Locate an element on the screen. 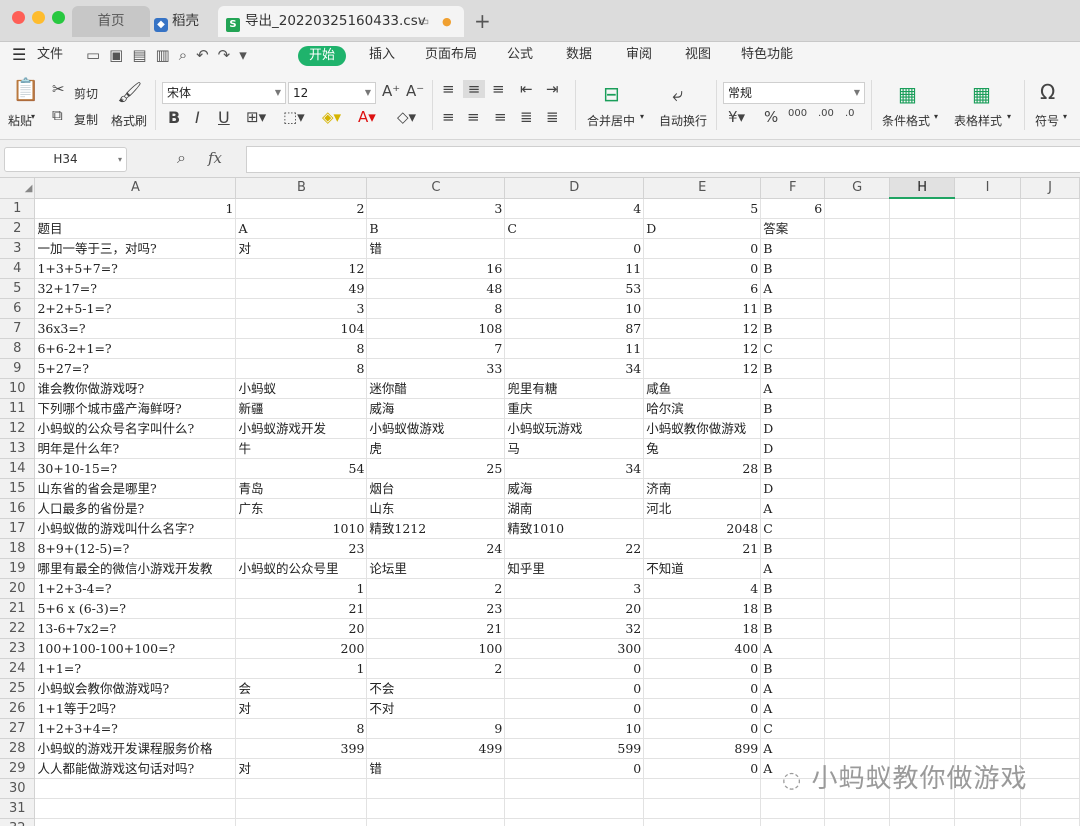  cell-b4: 12 is located at coordinates (301, 268).